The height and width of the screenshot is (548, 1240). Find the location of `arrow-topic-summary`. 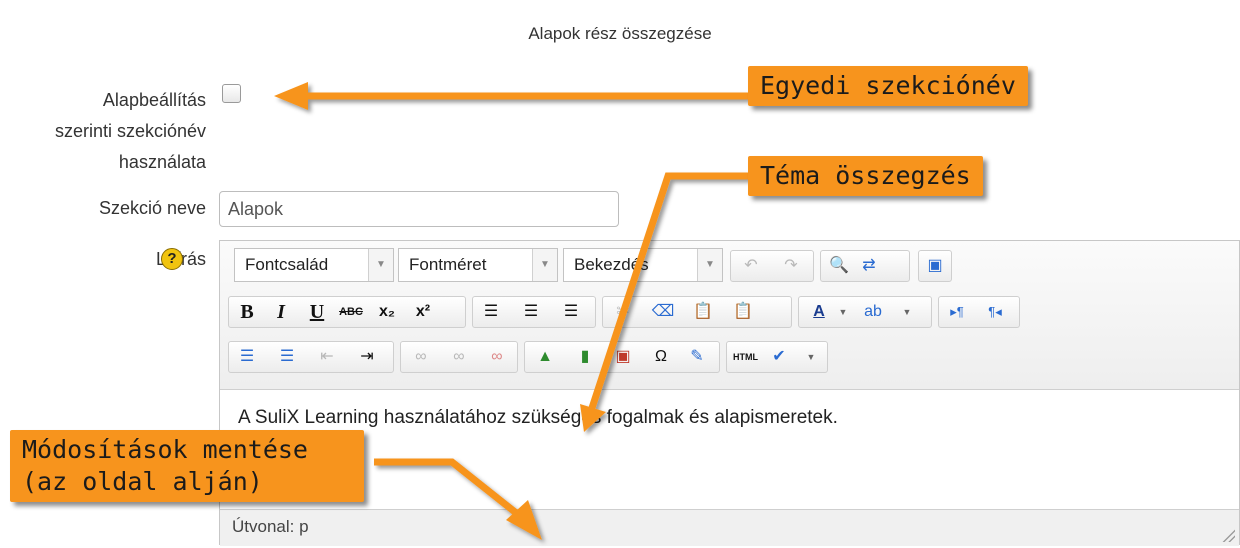

arrow-topic-summary is located at coordinates (674, 291).